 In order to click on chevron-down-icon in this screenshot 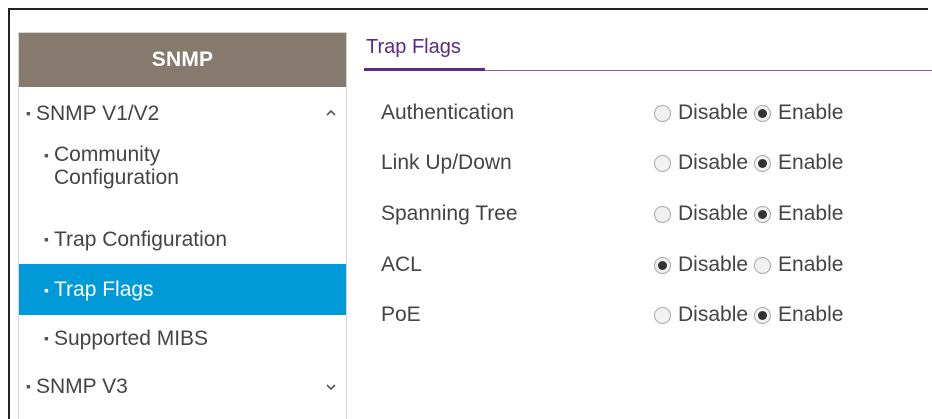, I will do `click(331, 387)`.